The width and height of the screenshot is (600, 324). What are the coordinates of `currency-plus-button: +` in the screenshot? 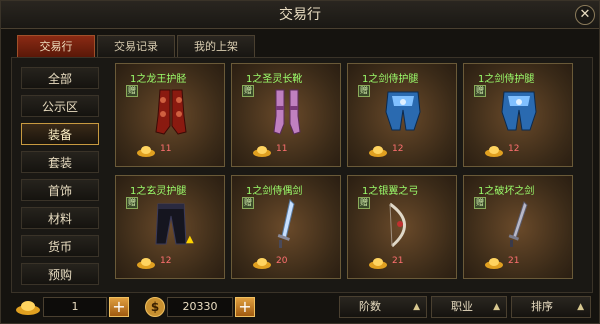 It's located at (245, 307).